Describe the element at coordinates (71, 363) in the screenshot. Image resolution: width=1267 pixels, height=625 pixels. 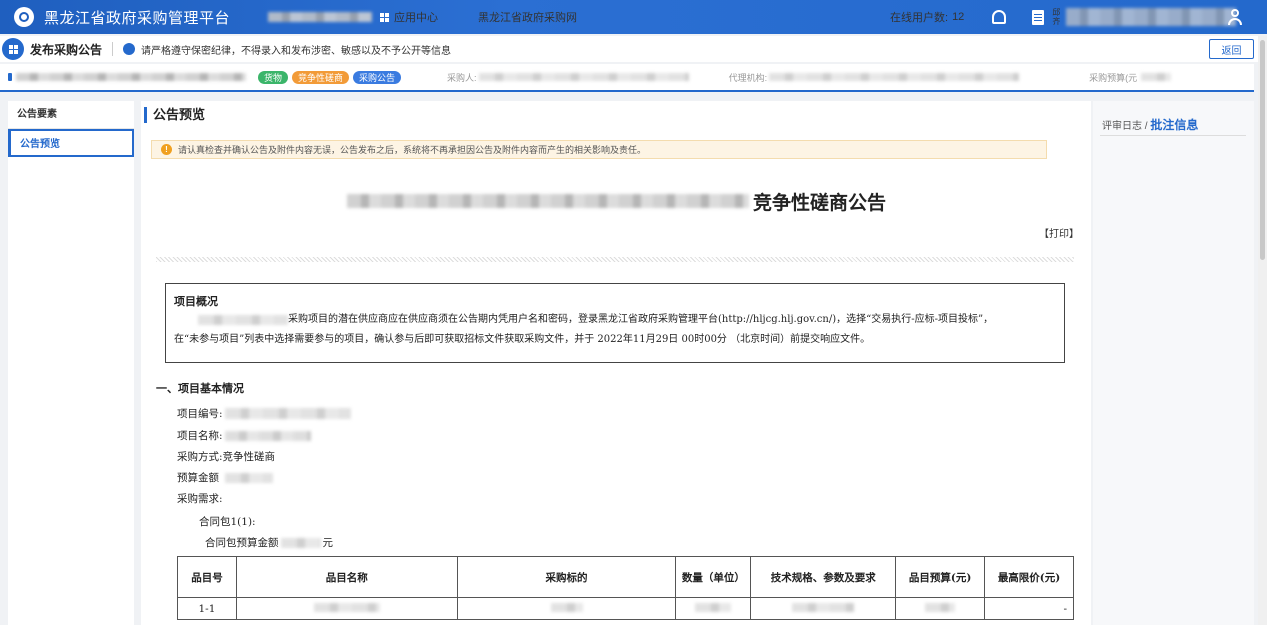
I see `left-sidebar: 公告要素 公告预览` at that location.